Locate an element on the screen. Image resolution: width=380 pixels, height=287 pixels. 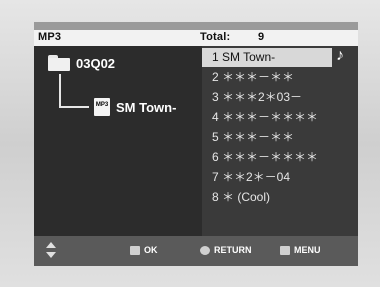
music-note-icon: ♪ is located at coordinates (340, 55).